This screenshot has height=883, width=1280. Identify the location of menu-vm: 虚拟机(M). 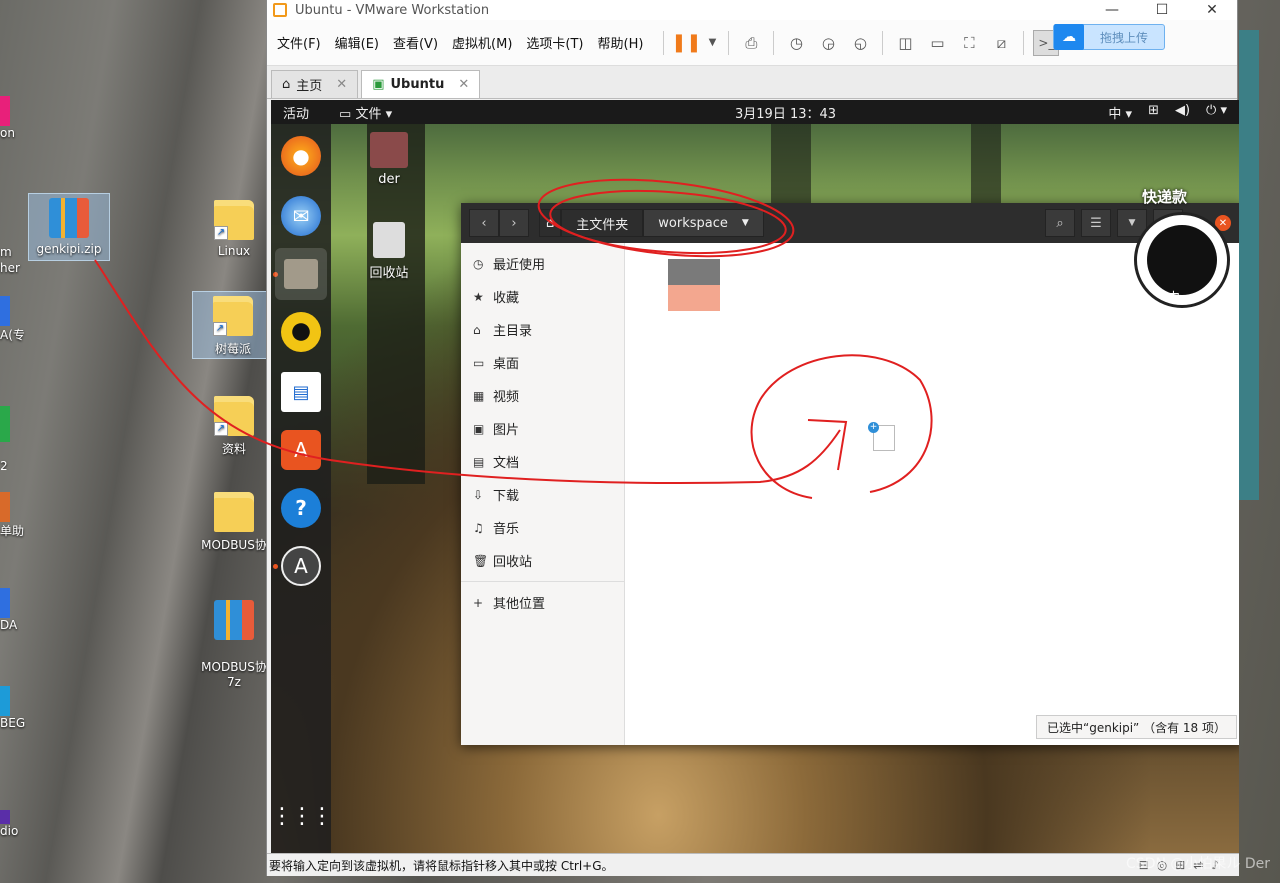
(482, 42).